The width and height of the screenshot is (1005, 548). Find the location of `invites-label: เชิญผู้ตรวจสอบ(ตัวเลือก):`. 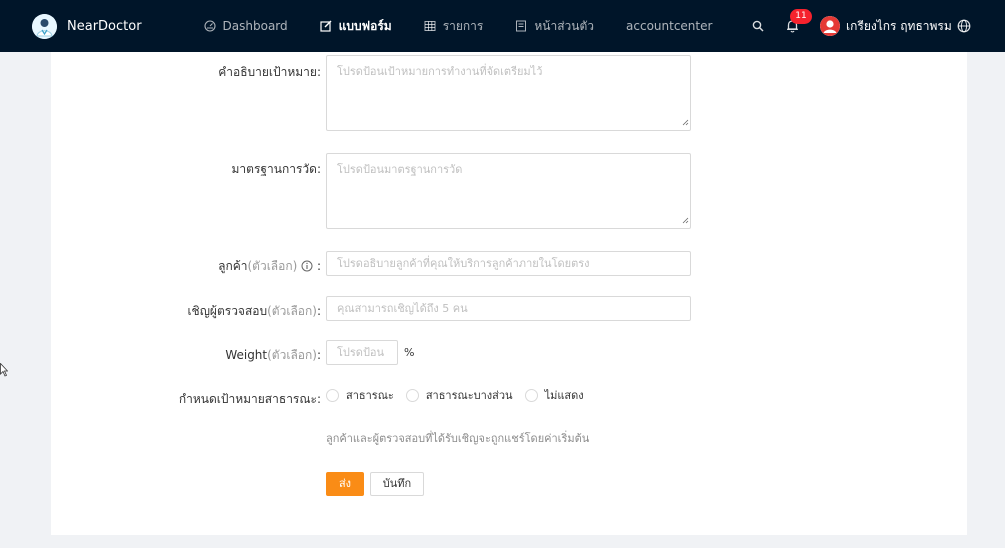

invites-label: เชิญผู้ตรวจสอบ(ตัวเลือก): is located at coordinates (254, 311).